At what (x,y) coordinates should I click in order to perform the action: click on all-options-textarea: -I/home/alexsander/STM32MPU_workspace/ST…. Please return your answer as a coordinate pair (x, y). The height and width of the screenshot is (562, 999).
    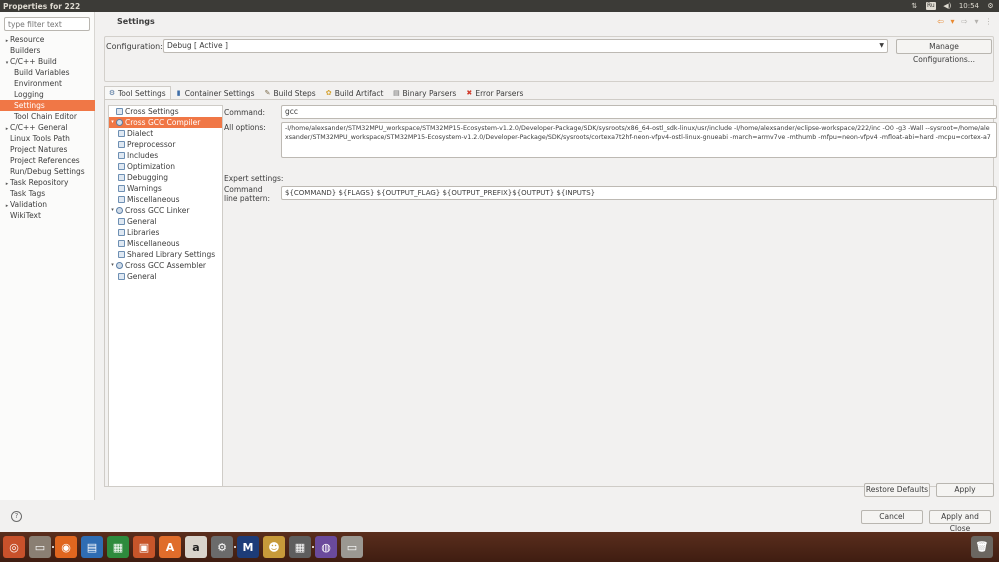
    Looking at the image, I should click on (639, 140).